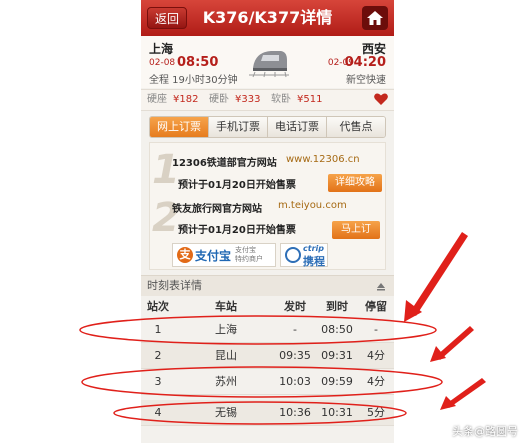 This screenshot has width=524, height=443. Describe the element at coordinates (376, 412) in the screenshot. I see `row-stop-time: 5分` at that location.